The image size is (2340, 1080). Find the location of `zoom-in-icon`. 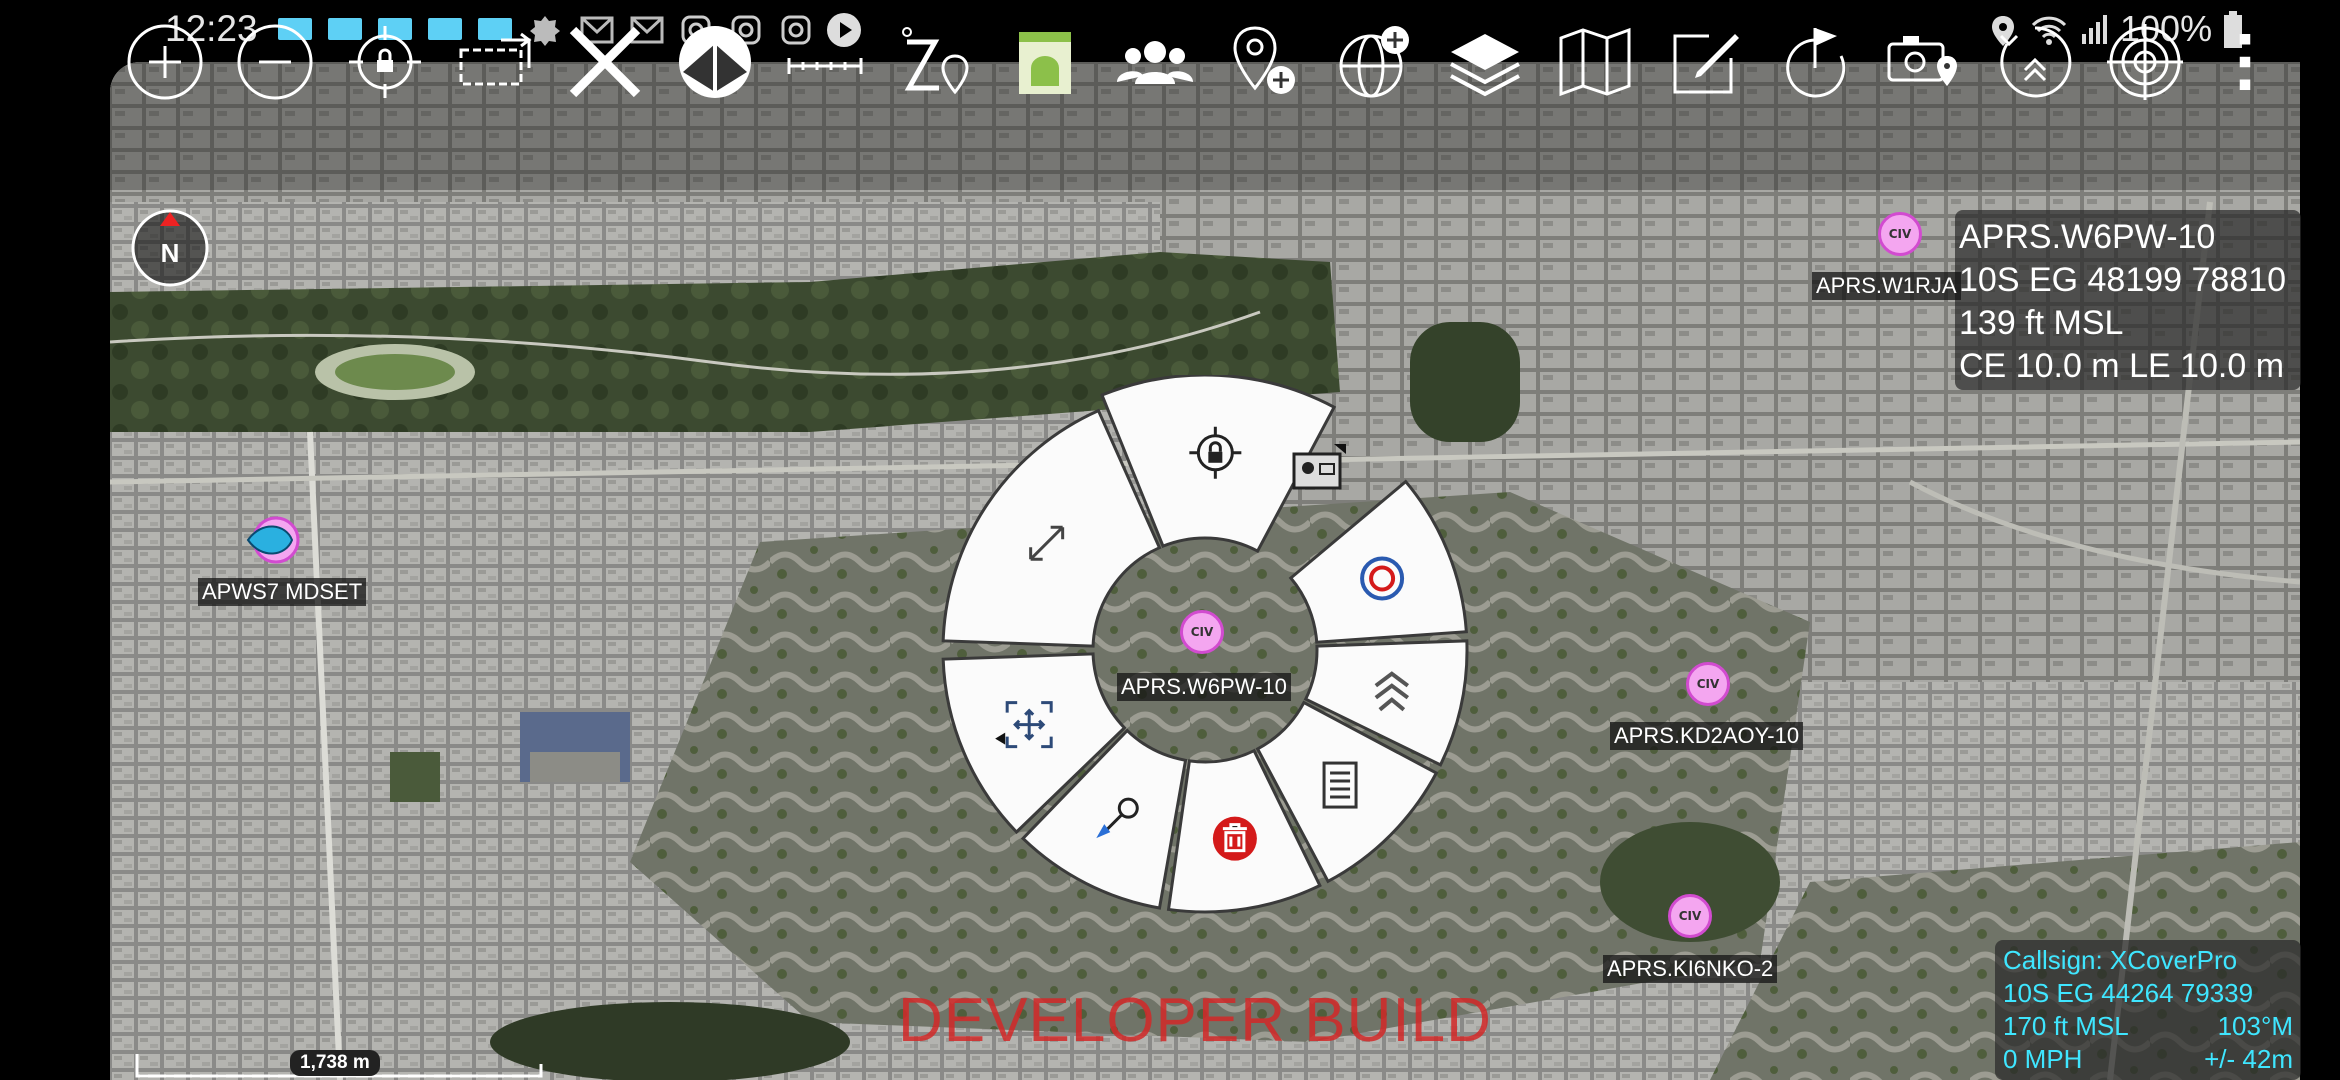

zoom-in-icon is located at coordinates (165, 62).